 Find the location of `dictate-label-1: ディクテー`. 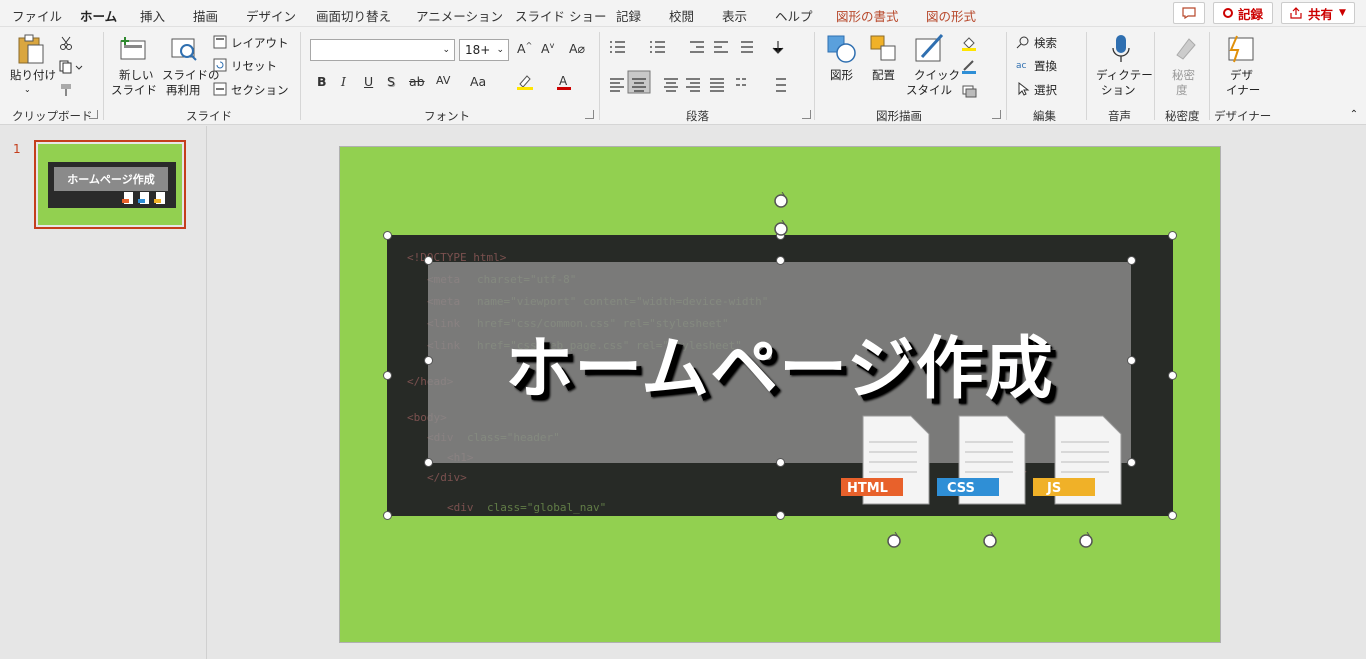

dictate-label-1: ディクテー is located at coordinates (1124, 75).